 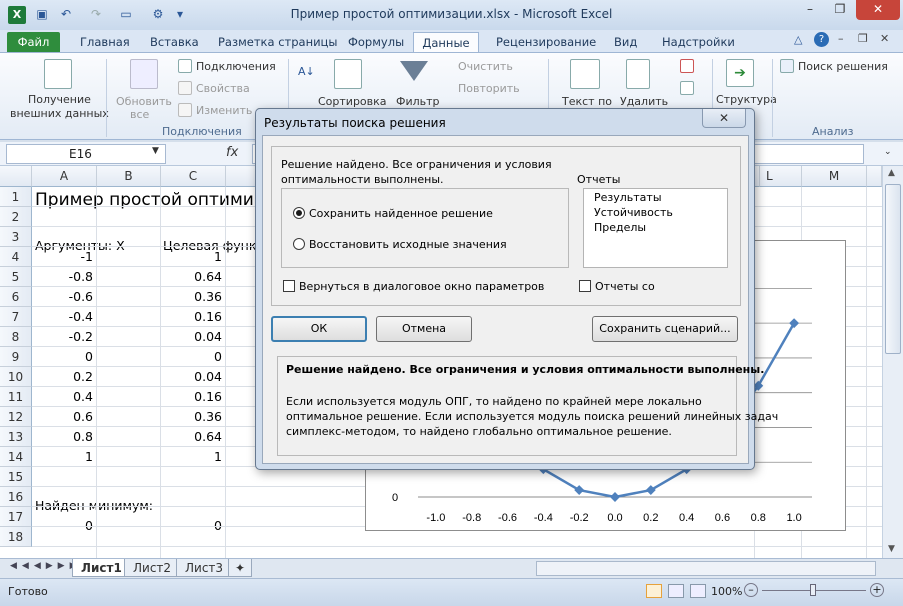 I want to click on row-header-8: 8, so click(x=16, y=337).